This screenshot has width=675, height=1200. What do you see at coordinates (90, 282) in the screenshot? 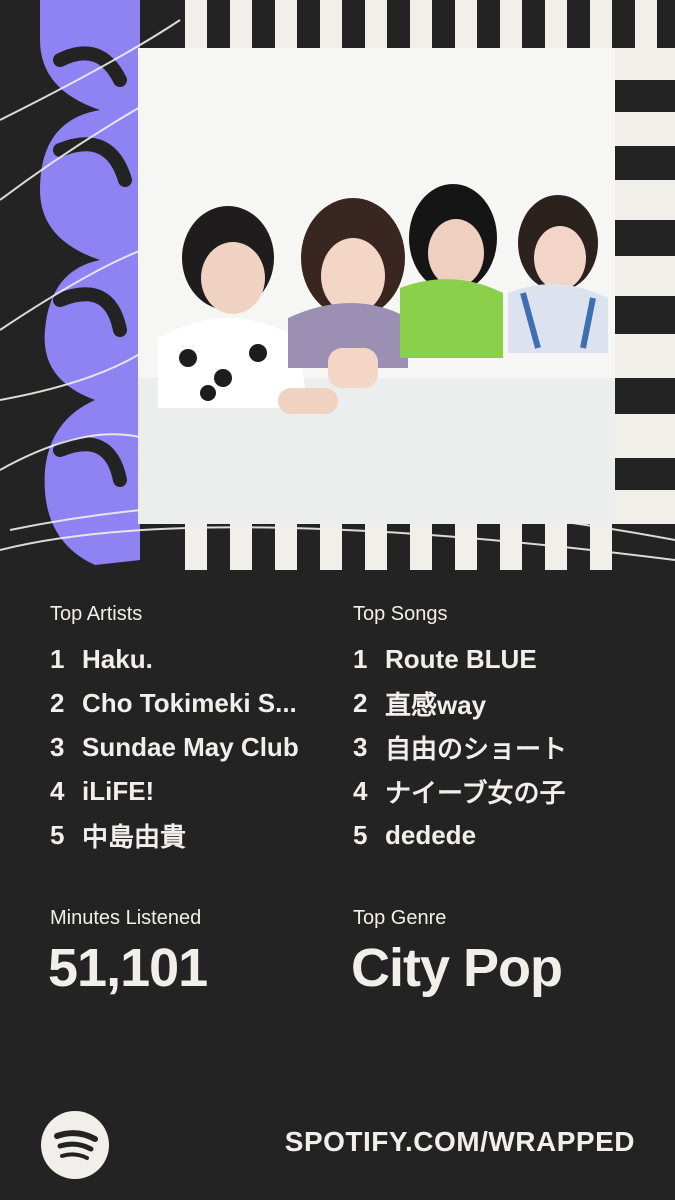
I see `year-2025-graphic` at bounding box center [90, 282].